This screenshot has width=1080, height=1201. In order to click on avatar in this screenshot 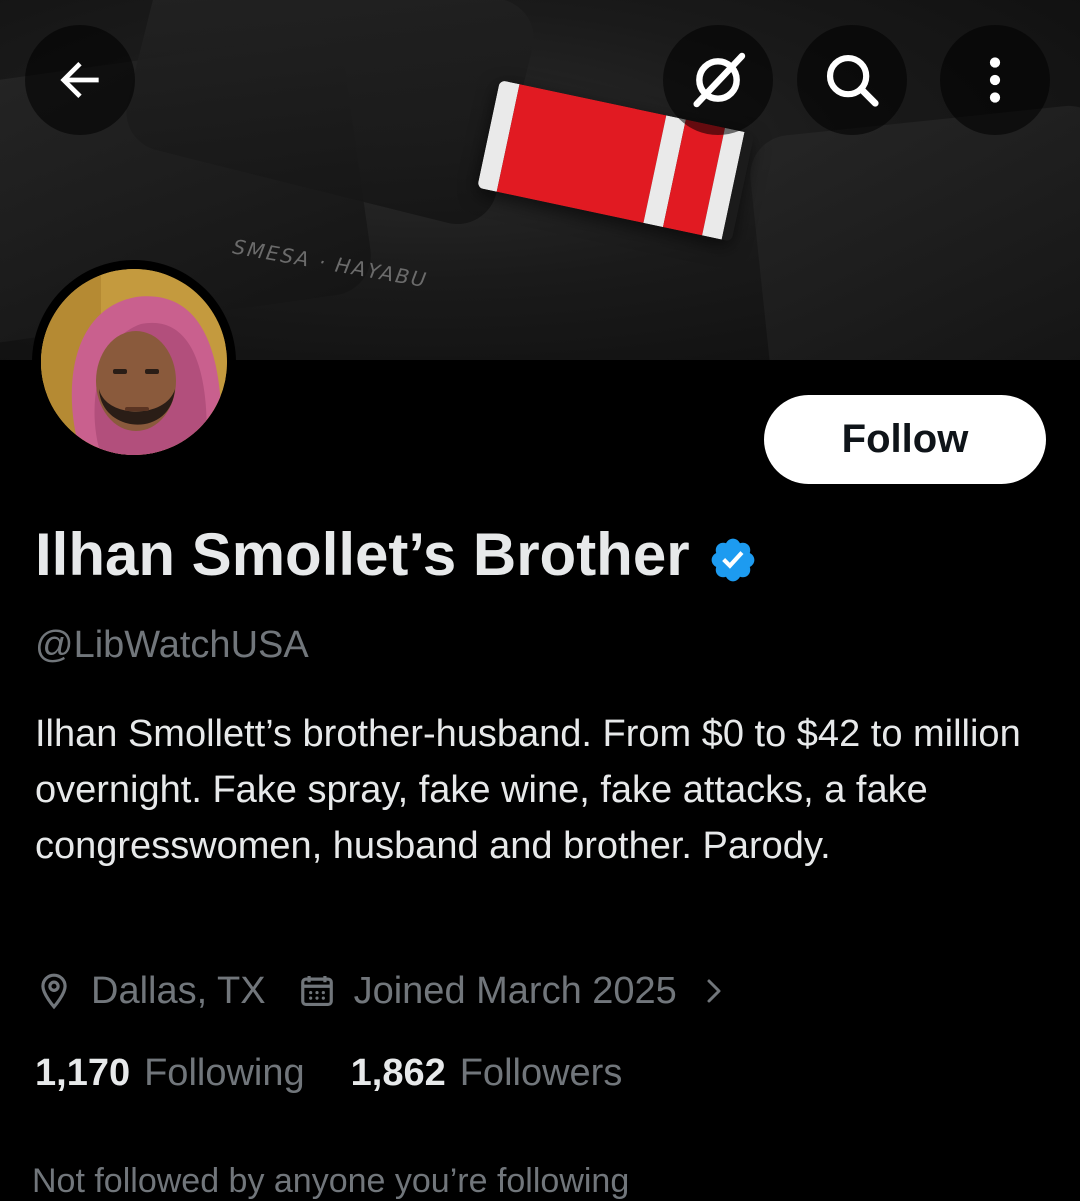, I will do `click(134, 362)`.